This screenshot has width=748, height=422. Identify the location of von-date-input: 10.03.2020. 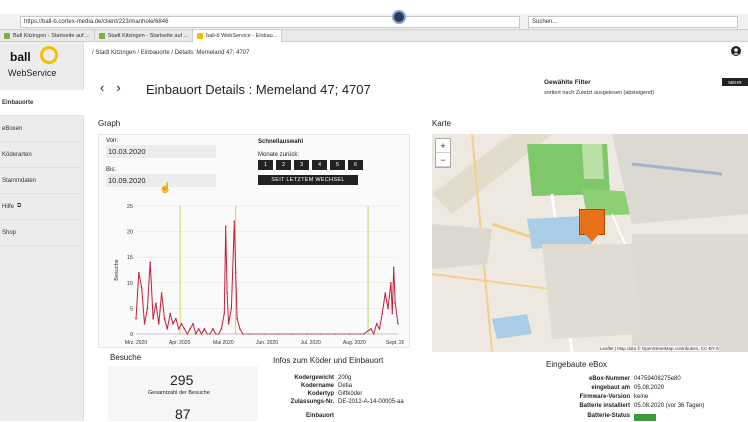
(161, 151).